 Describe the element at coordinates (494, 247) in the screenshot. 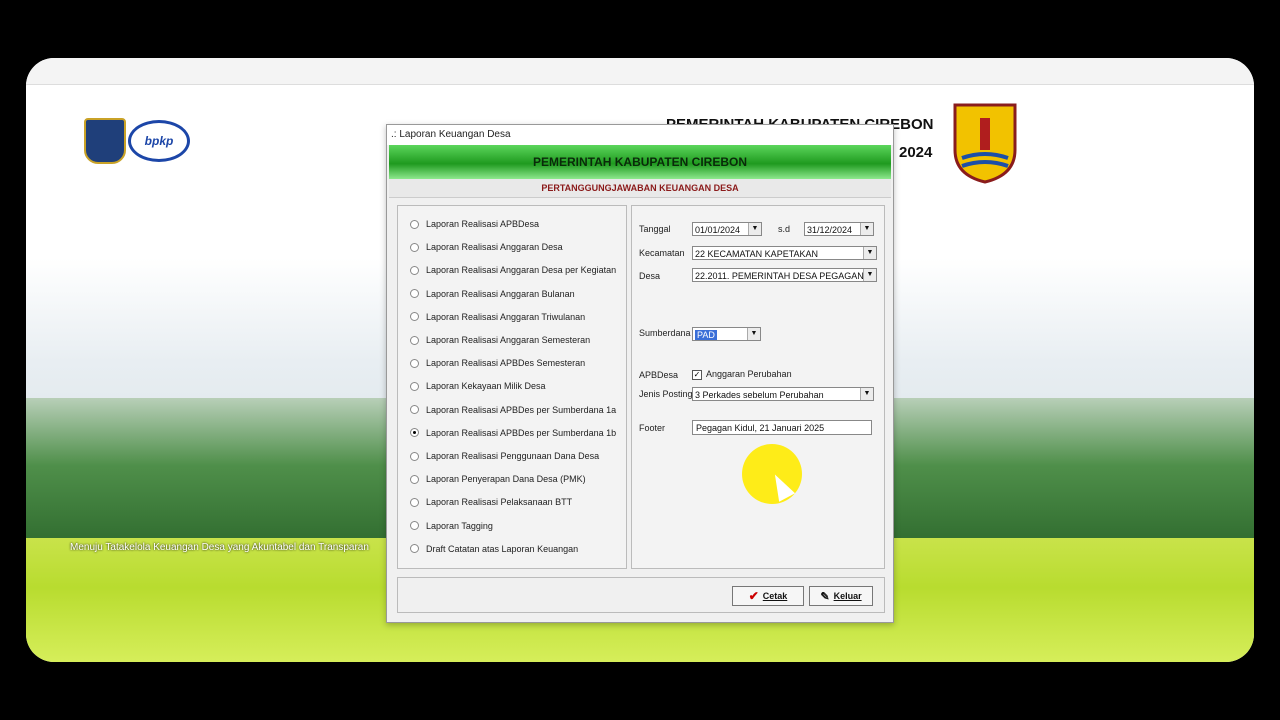

I see `report-option-label: Laporan Realisasi Anggaran Desa` at that location.